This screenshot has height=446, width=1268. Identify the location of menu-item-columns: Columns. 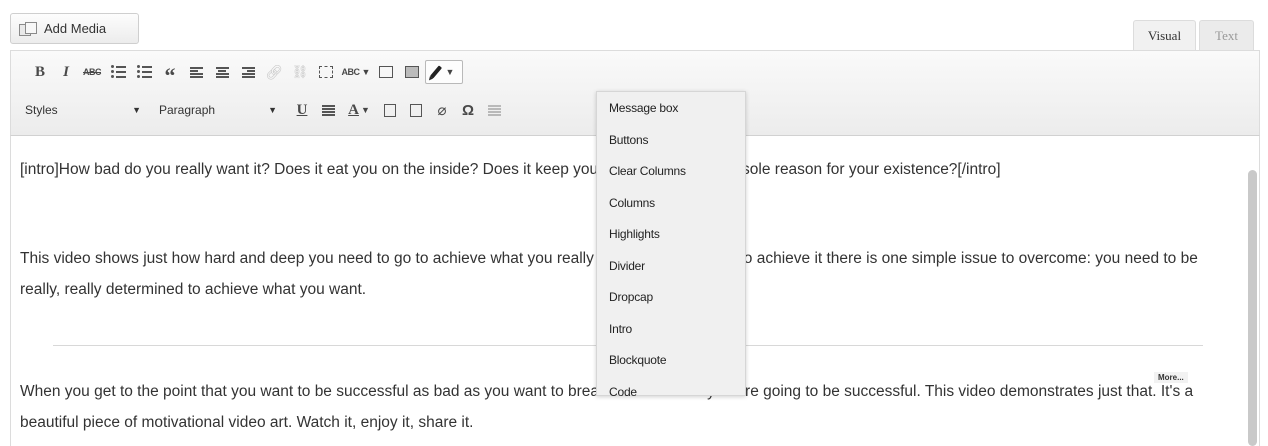
(671, 203).